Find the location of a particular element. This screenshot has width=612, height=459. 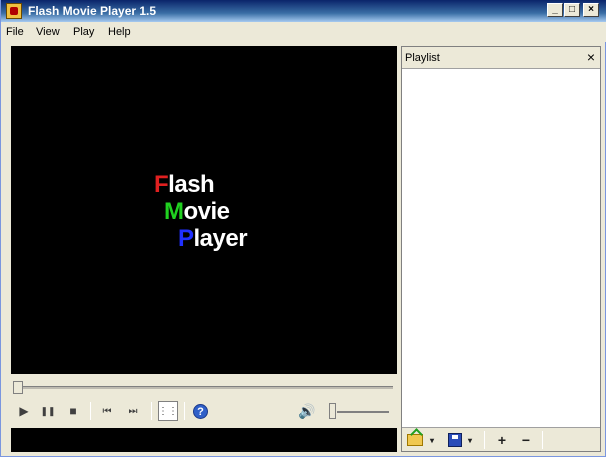

logo-line-player: Player is located at coordinates (213, 238).